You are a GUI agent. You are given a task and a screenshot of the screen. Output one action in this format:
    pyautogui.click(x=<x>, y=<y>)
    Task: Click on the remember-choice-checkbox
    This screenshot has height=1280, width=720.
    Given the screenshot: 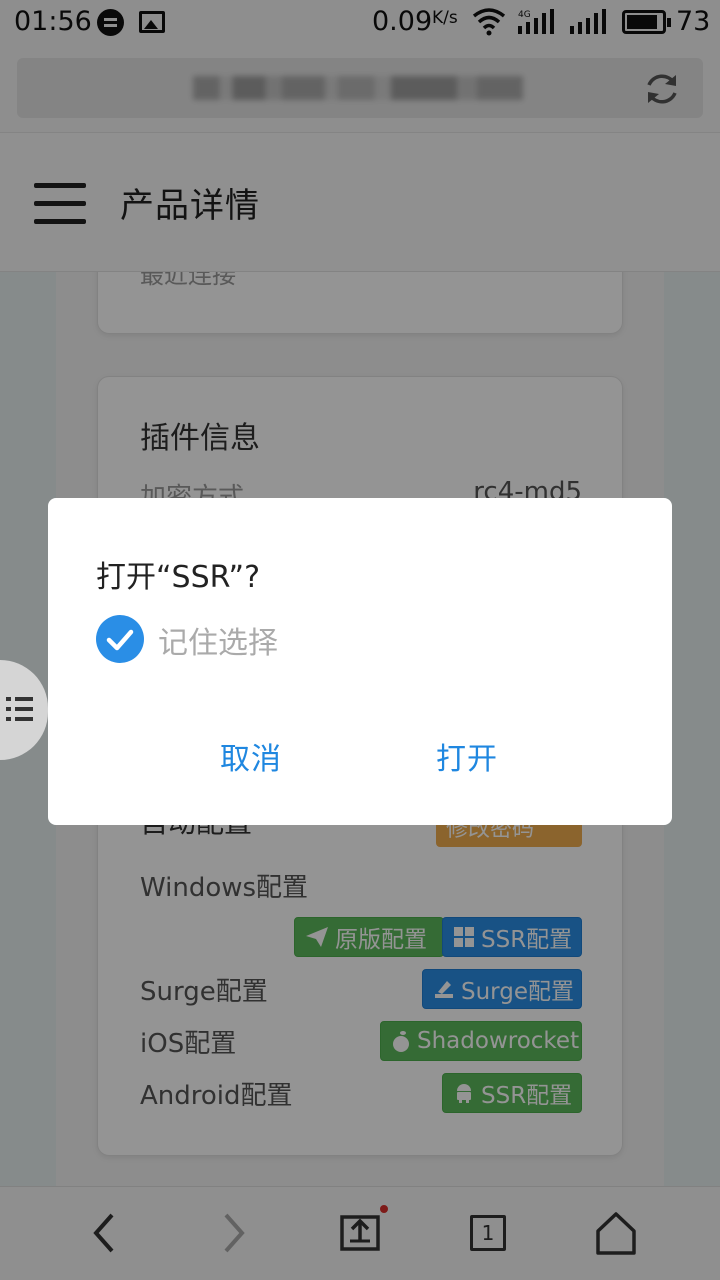 What is the action you would take?
    pyautogui.click(x=120, y=639)
    